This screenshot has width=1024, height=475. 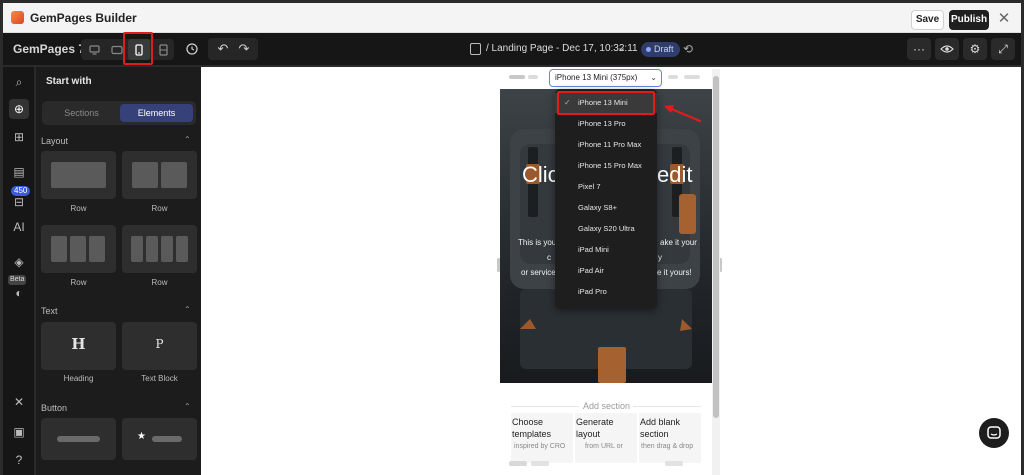 I want to click on expand-icon: ⤢, so click(x=1003, y=49).